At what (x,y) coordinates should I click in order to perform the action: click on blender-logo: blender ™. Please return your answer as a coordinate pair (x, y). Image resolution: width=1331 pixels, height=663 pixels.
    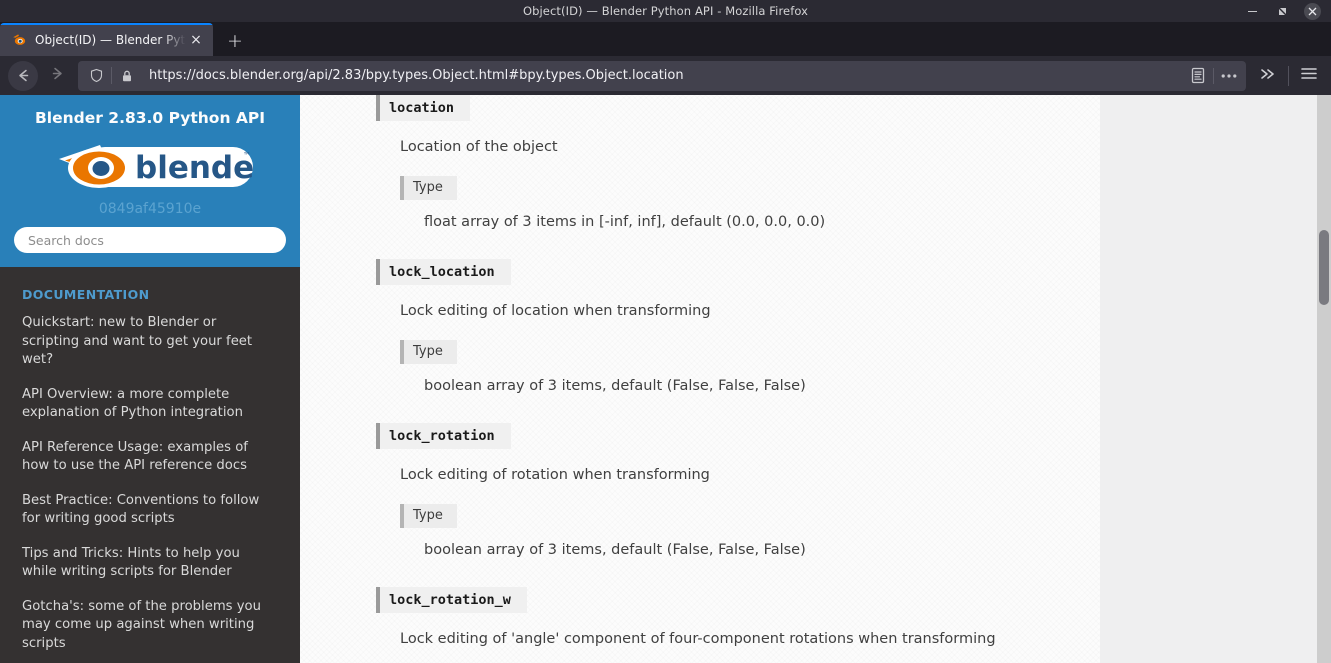
    Looking at the image, I should click on (150, 165).